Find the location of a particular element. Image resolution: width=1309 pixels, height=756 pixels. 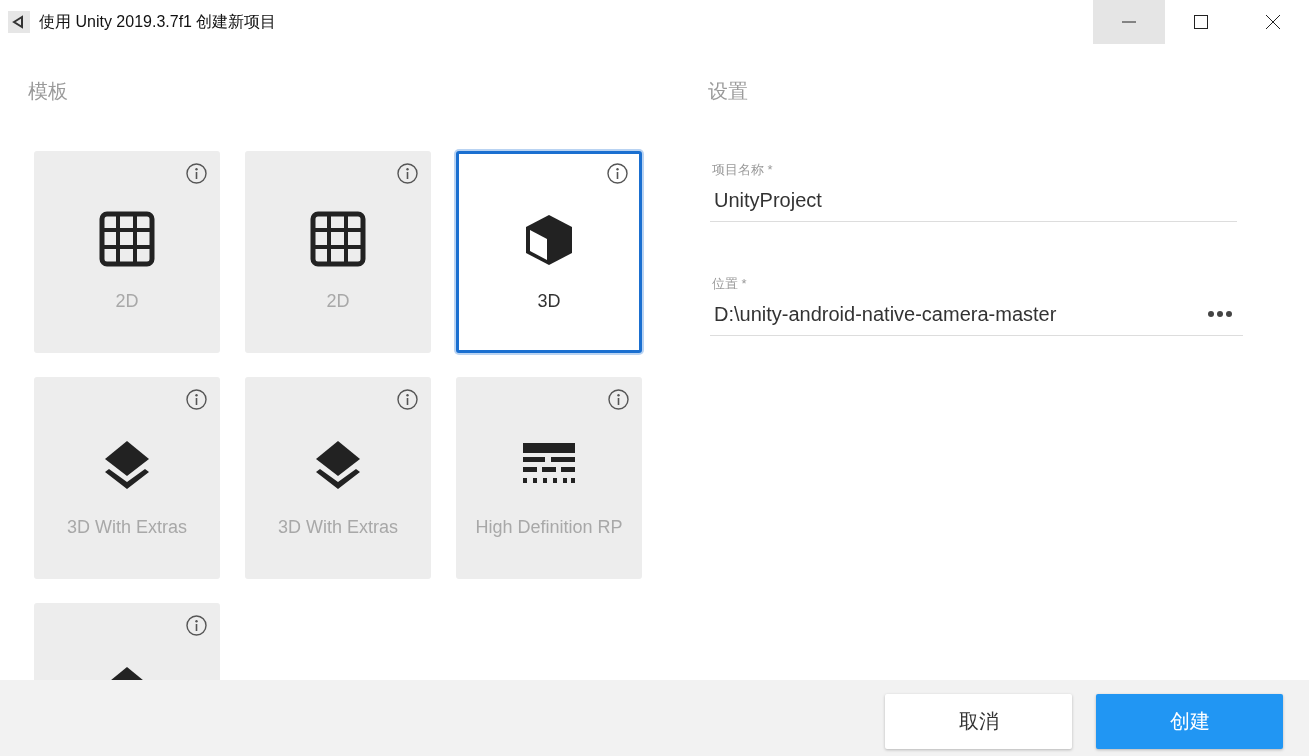

template-card: 3D is located at coordinates (549, 252).